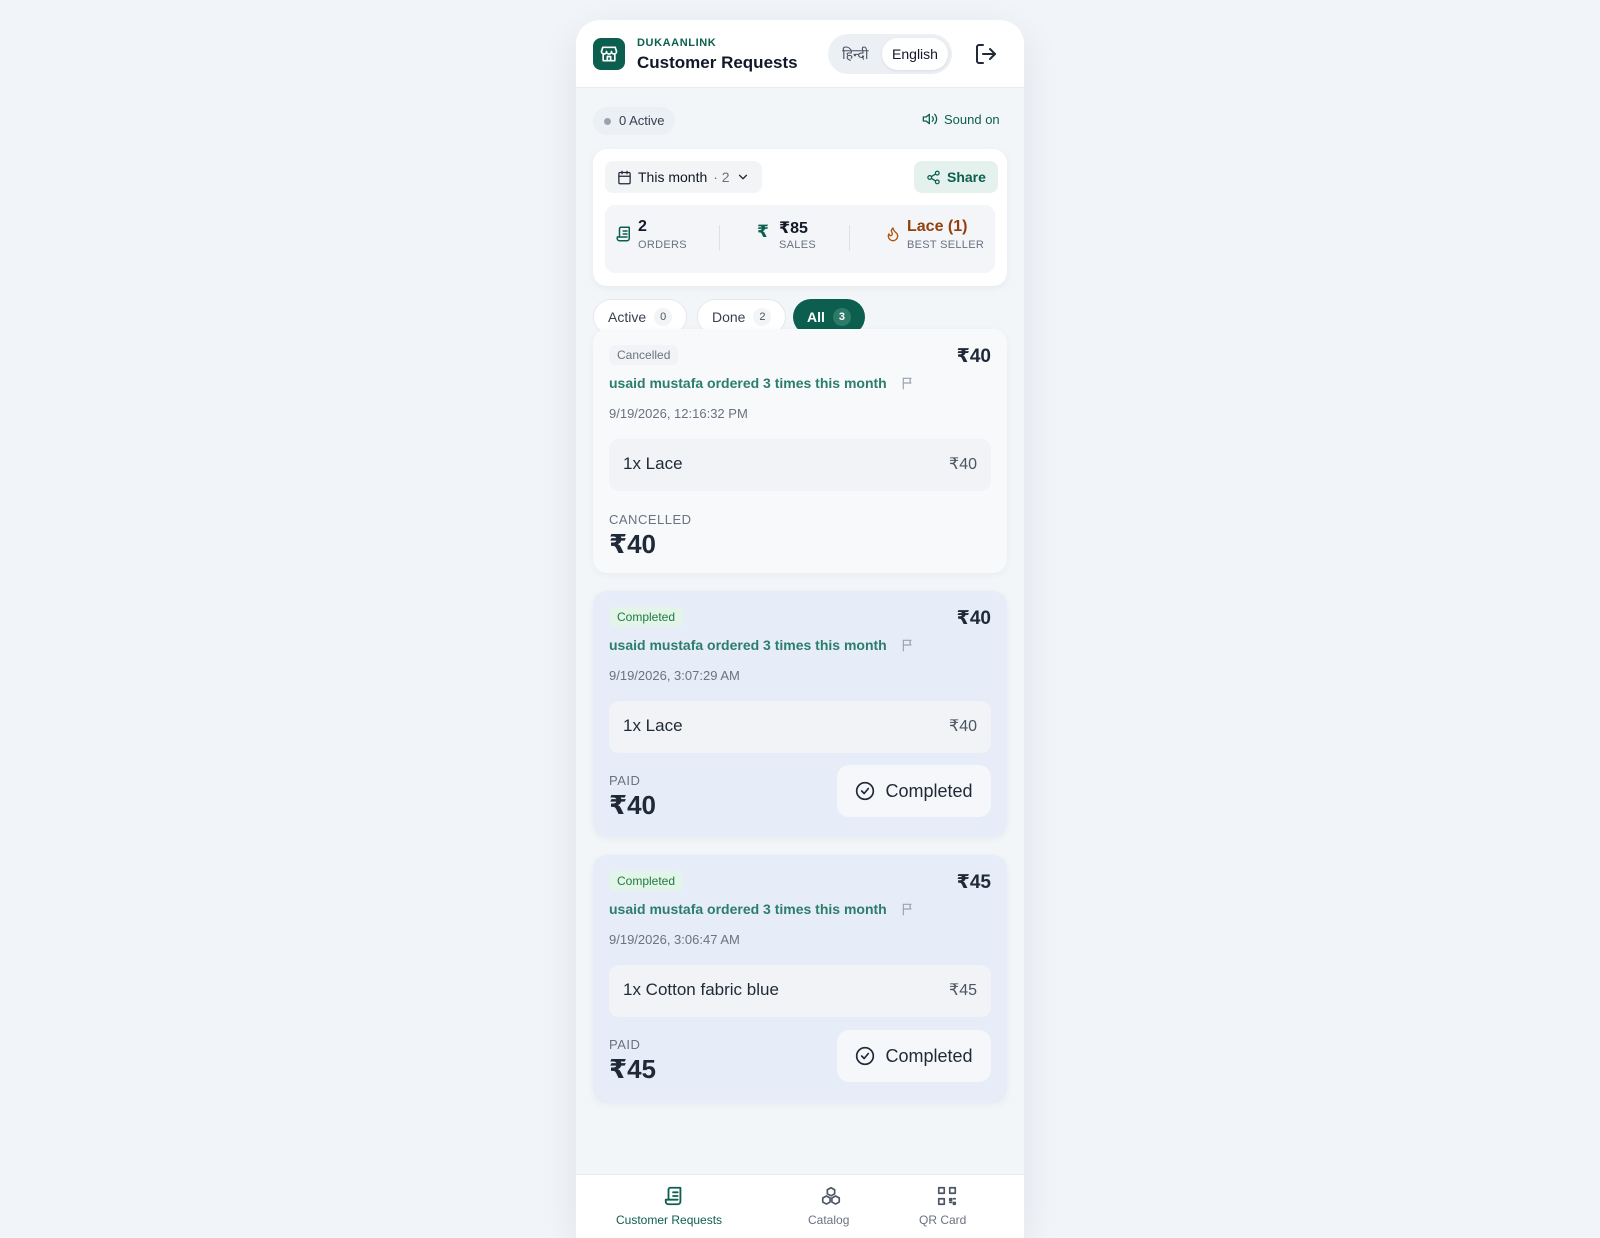  What do you see at coordinates (762, 317) in the screenshot?
I see `tab-count-badge: 2` at bounding box center [762, 317].